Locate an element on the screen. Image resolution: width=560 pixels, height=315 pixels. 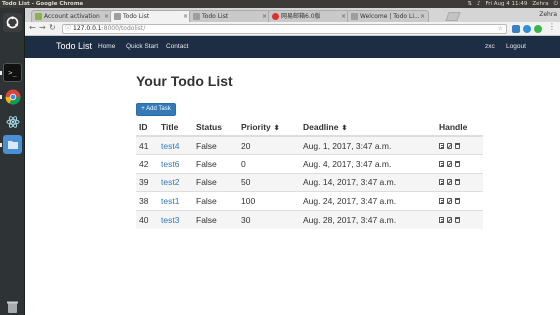
header-title: Title is located at coordinates (175, 128).